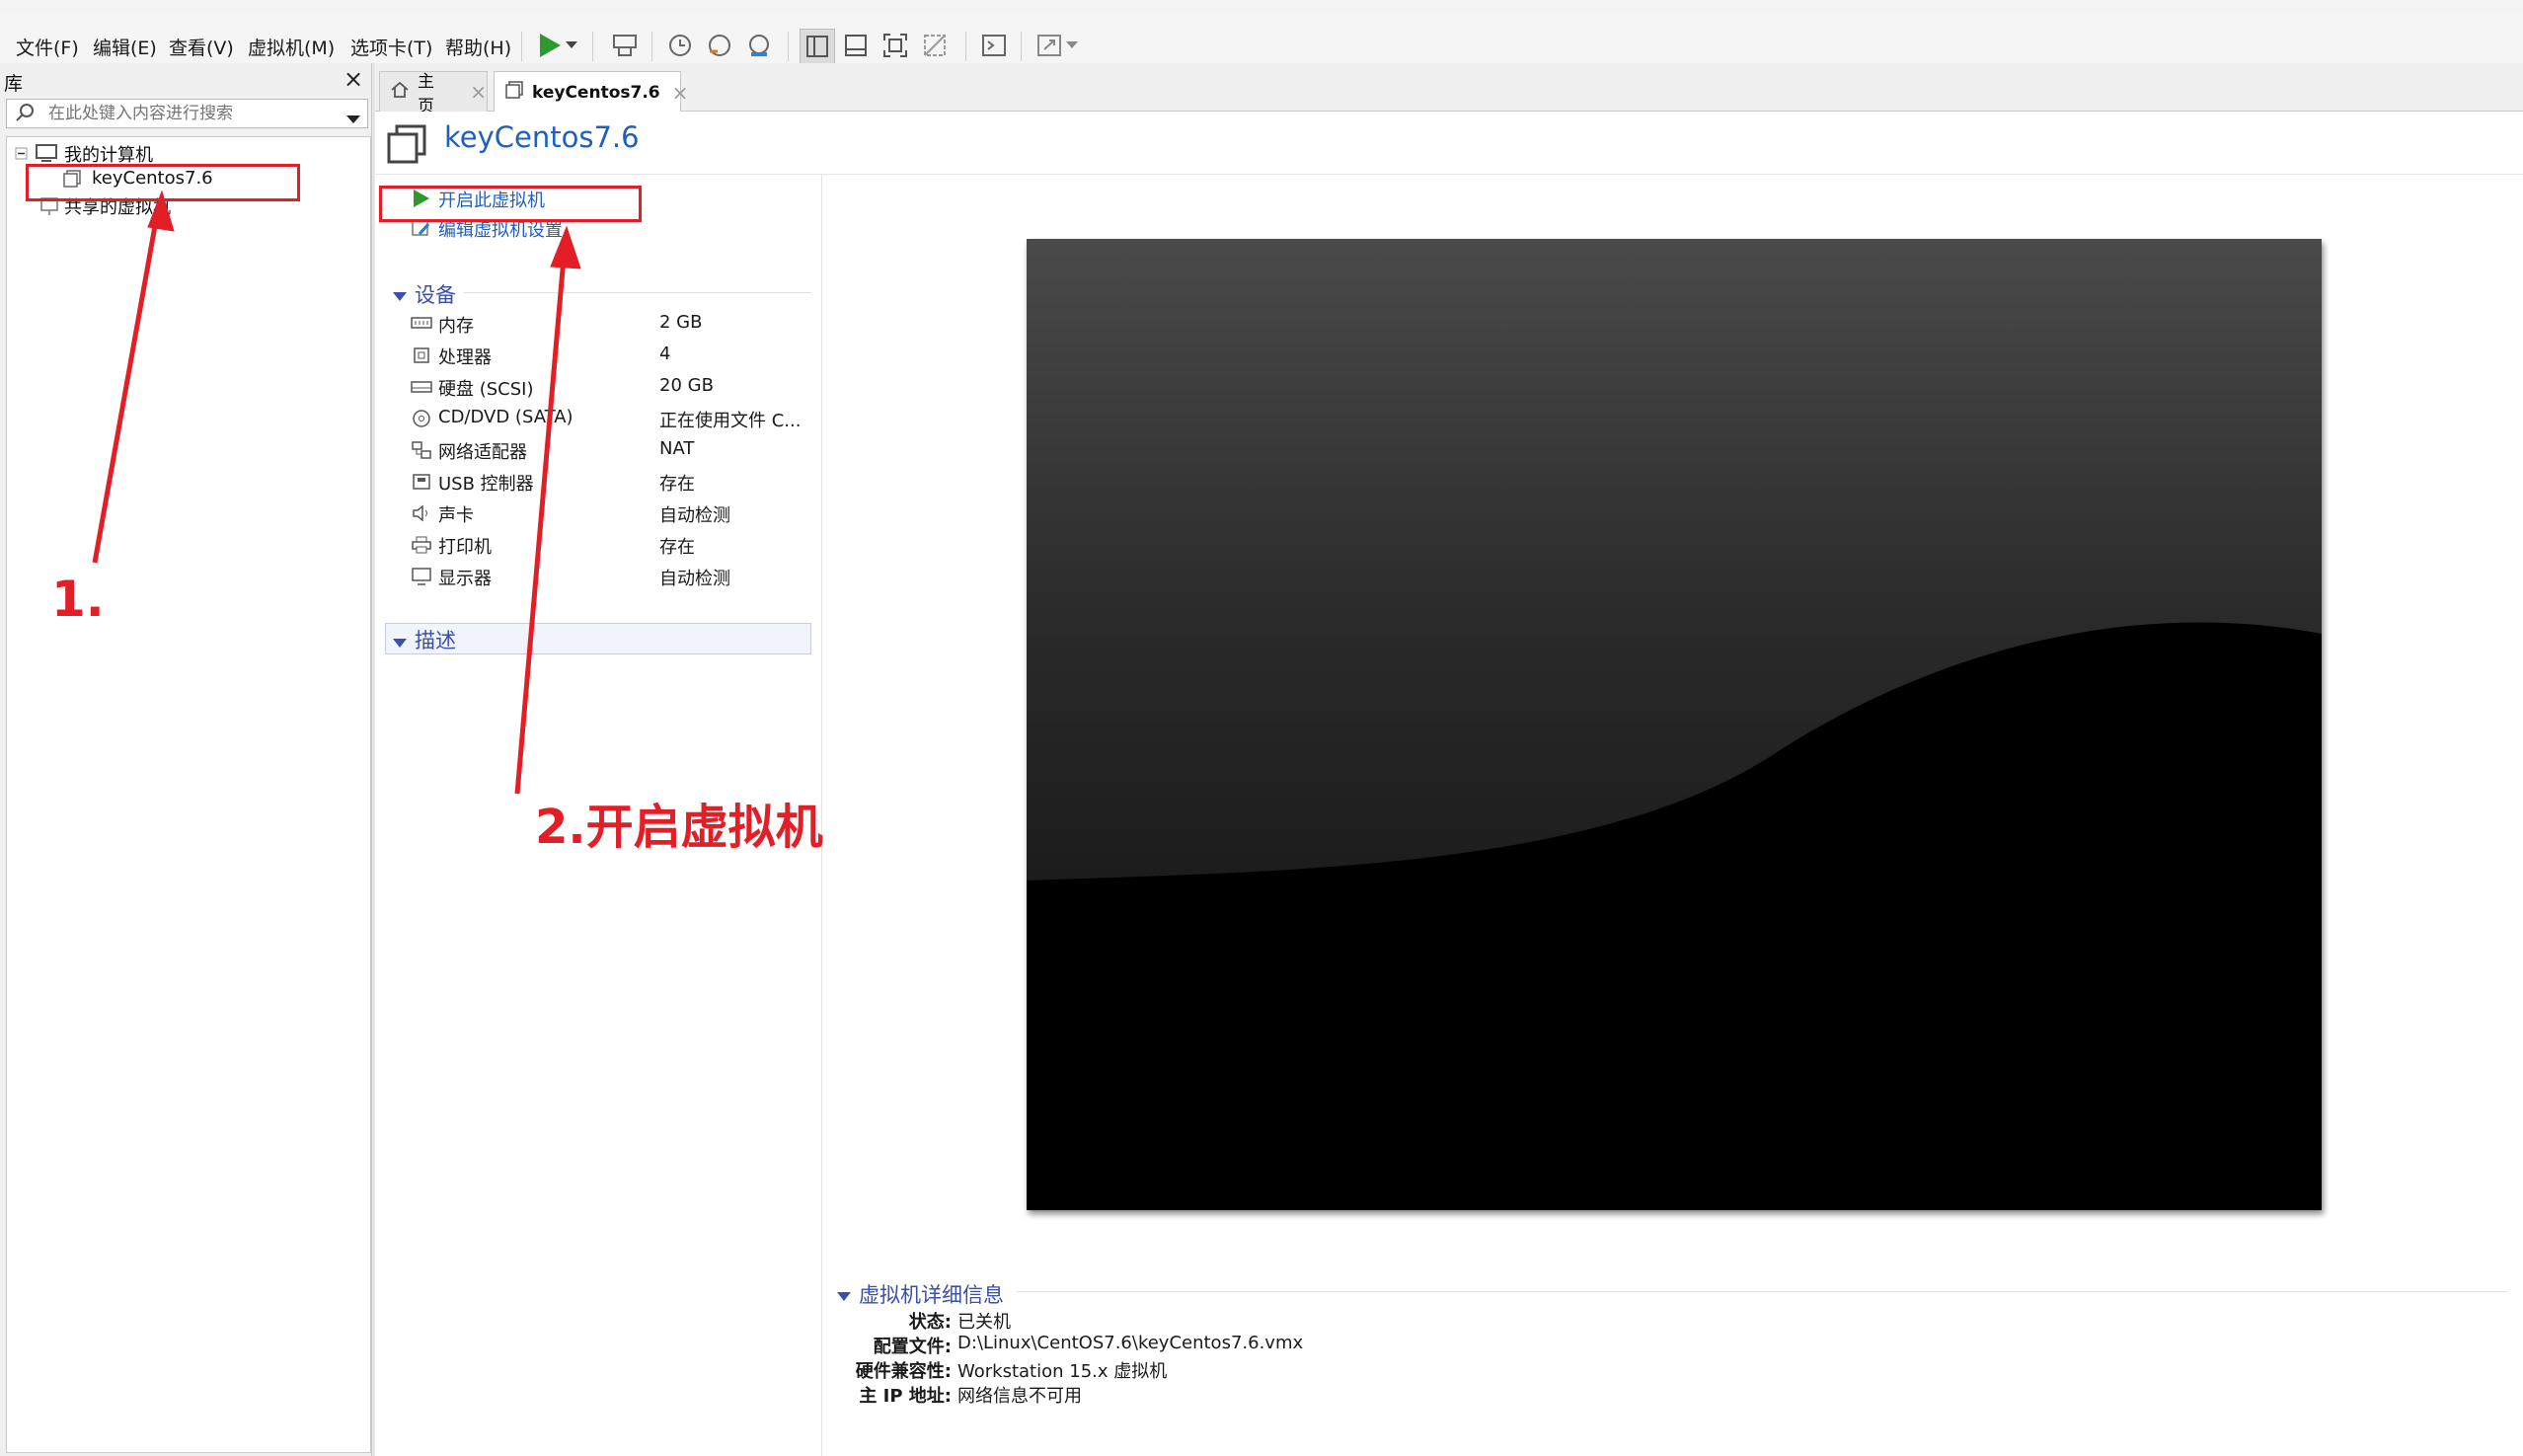  Describe the element at coordinates (935, 45) in the screenshot. I see `unity-icon` at that location.